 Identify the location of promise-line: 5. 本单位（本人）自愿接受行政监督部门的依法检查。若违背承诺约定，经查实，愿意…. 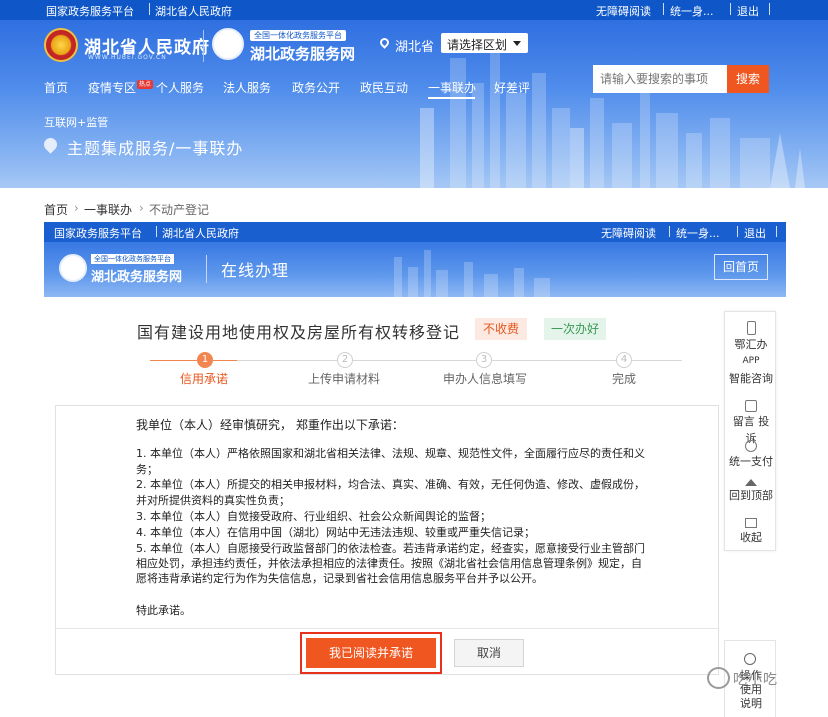
(390, 548).